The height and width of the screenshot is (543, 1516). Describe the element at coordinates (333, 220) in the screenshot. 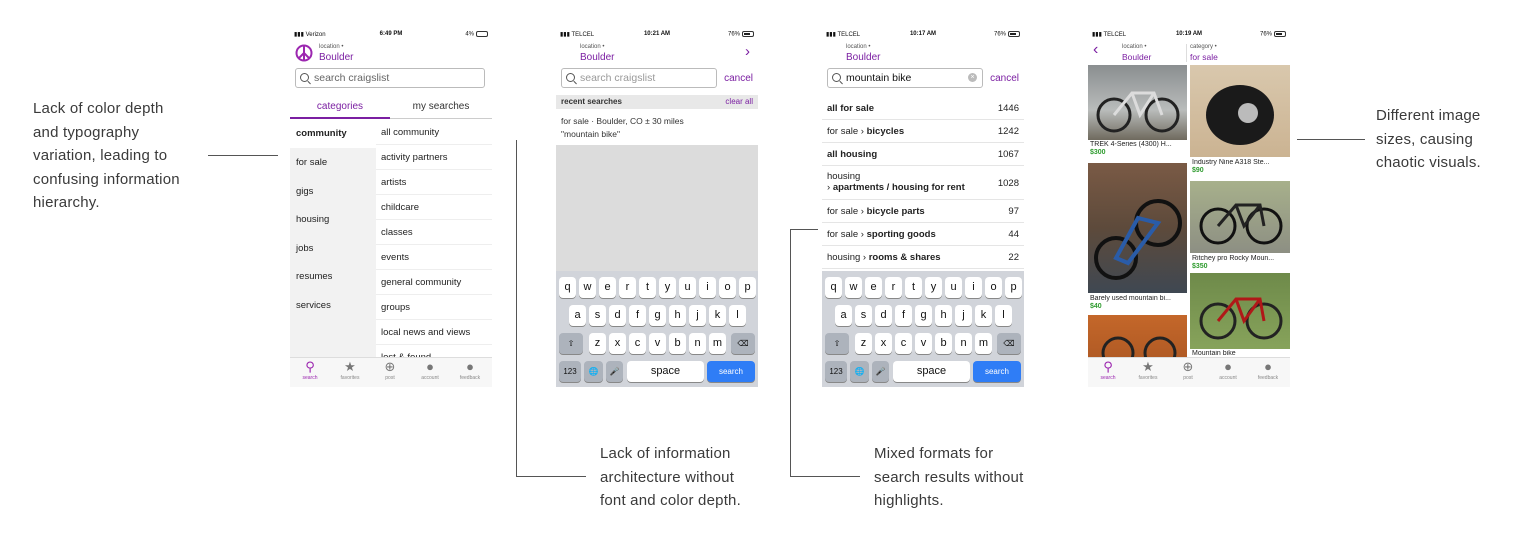

I see `category-item-housing: housing` at that location.